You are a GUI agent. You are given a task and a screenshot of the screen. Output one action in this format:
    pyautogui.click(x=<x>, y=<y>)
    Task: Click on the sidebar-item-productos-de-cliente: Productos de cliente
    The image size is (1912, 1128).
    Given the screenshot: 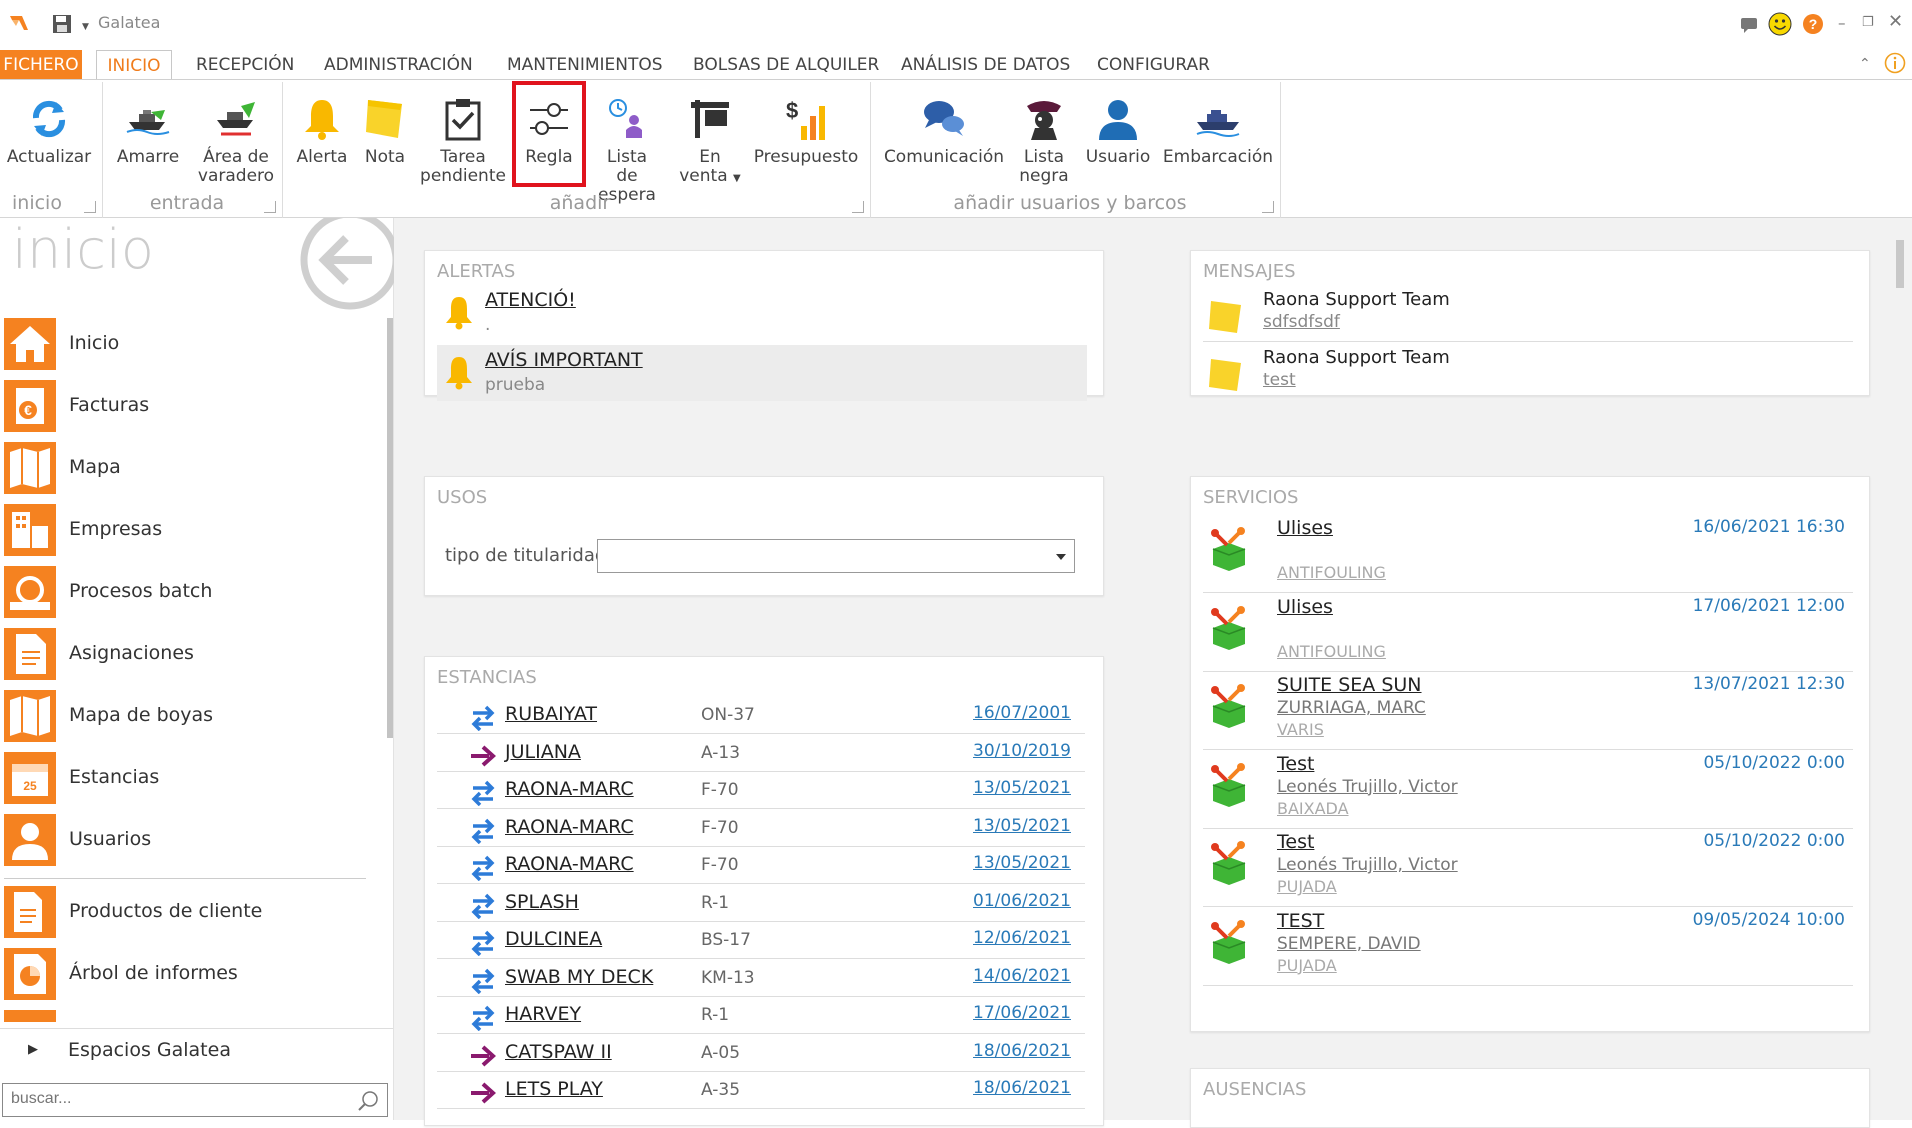 What is the action you would take?
    pyautogui.click(x=194, y=914)
    